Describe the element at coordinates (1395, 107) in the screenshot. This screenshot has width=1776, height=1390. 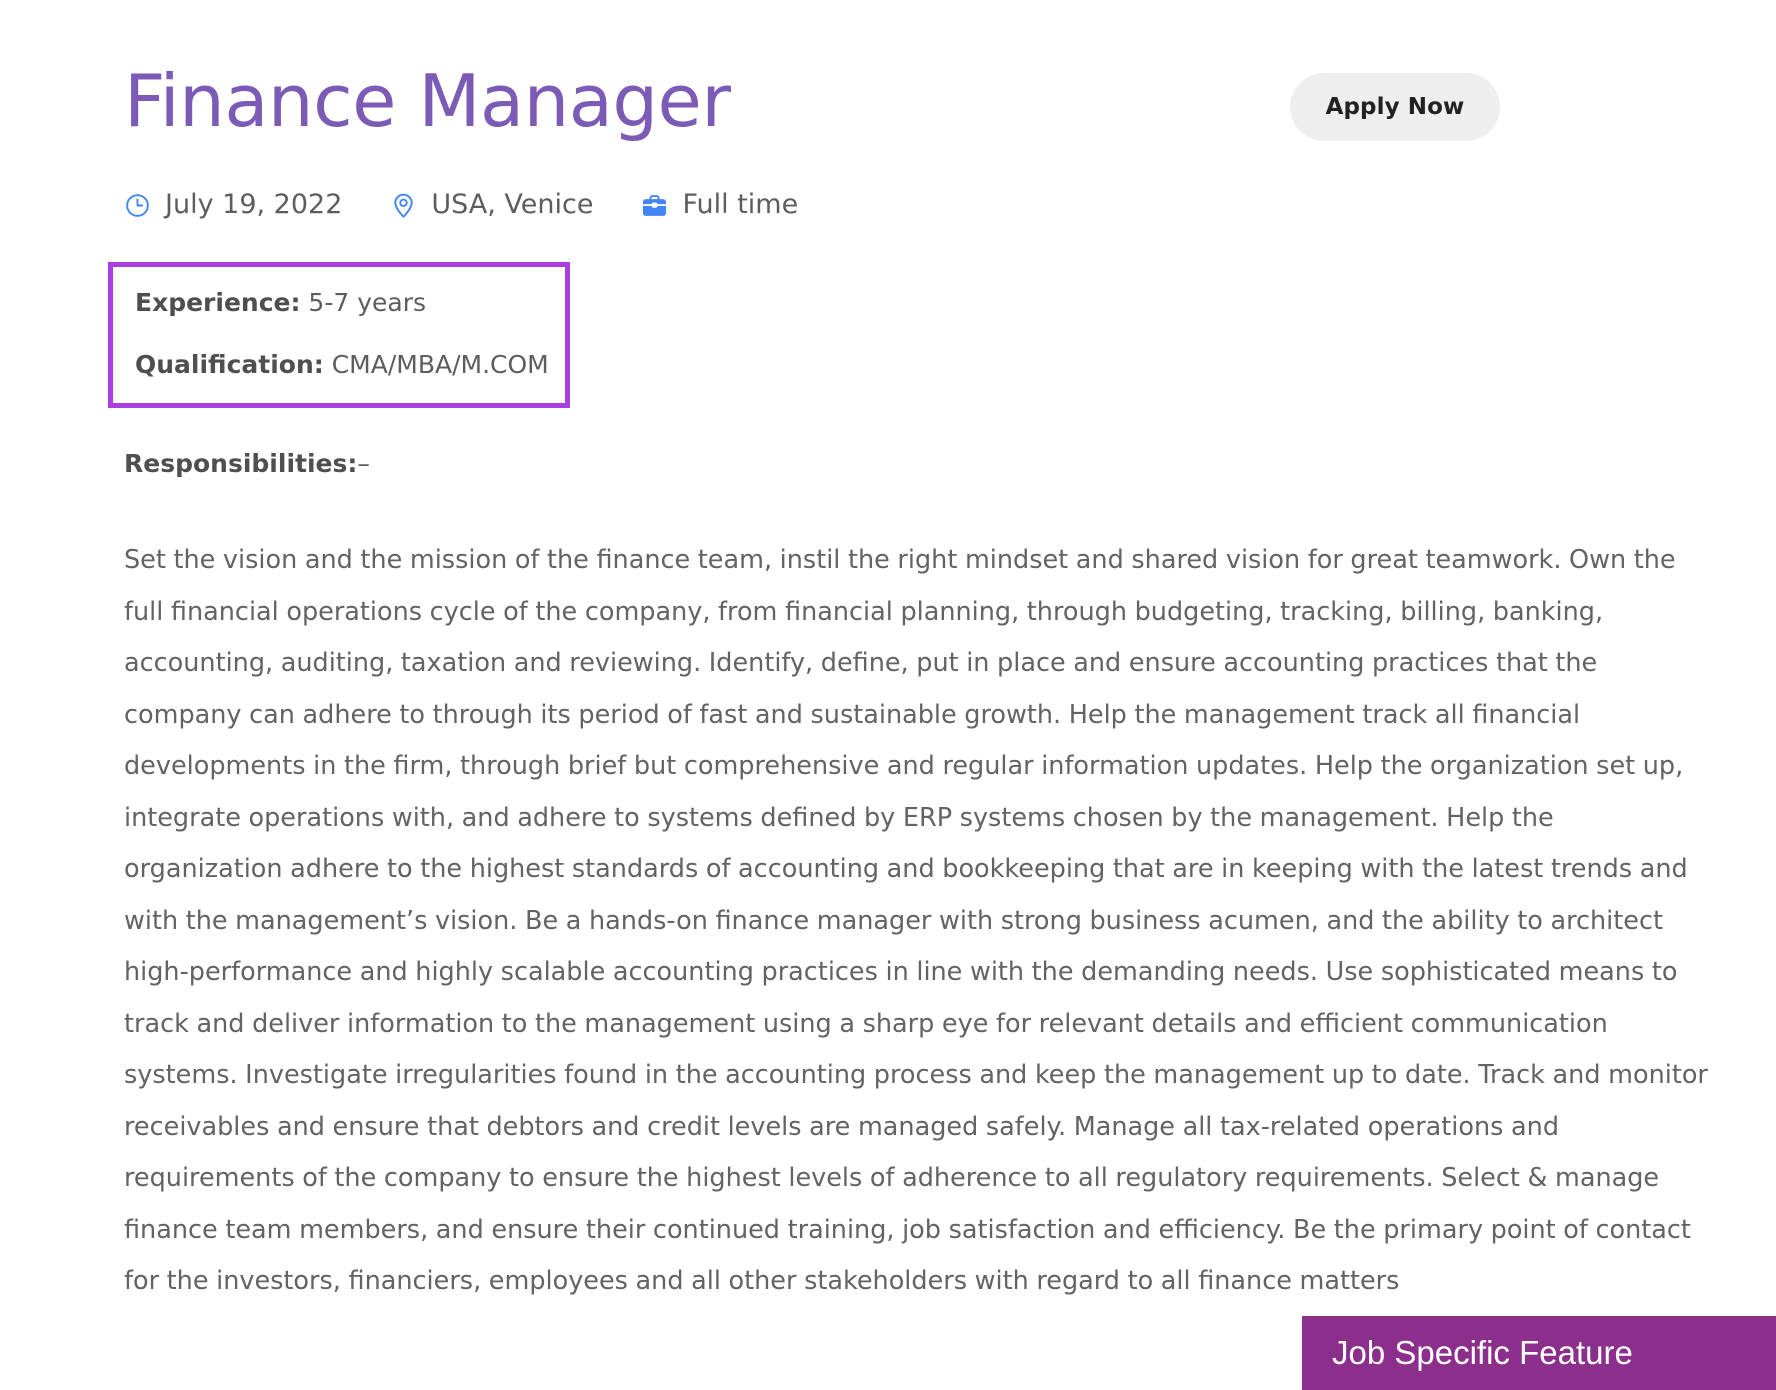
I see `apply-now-button: Apply Now` at that location.